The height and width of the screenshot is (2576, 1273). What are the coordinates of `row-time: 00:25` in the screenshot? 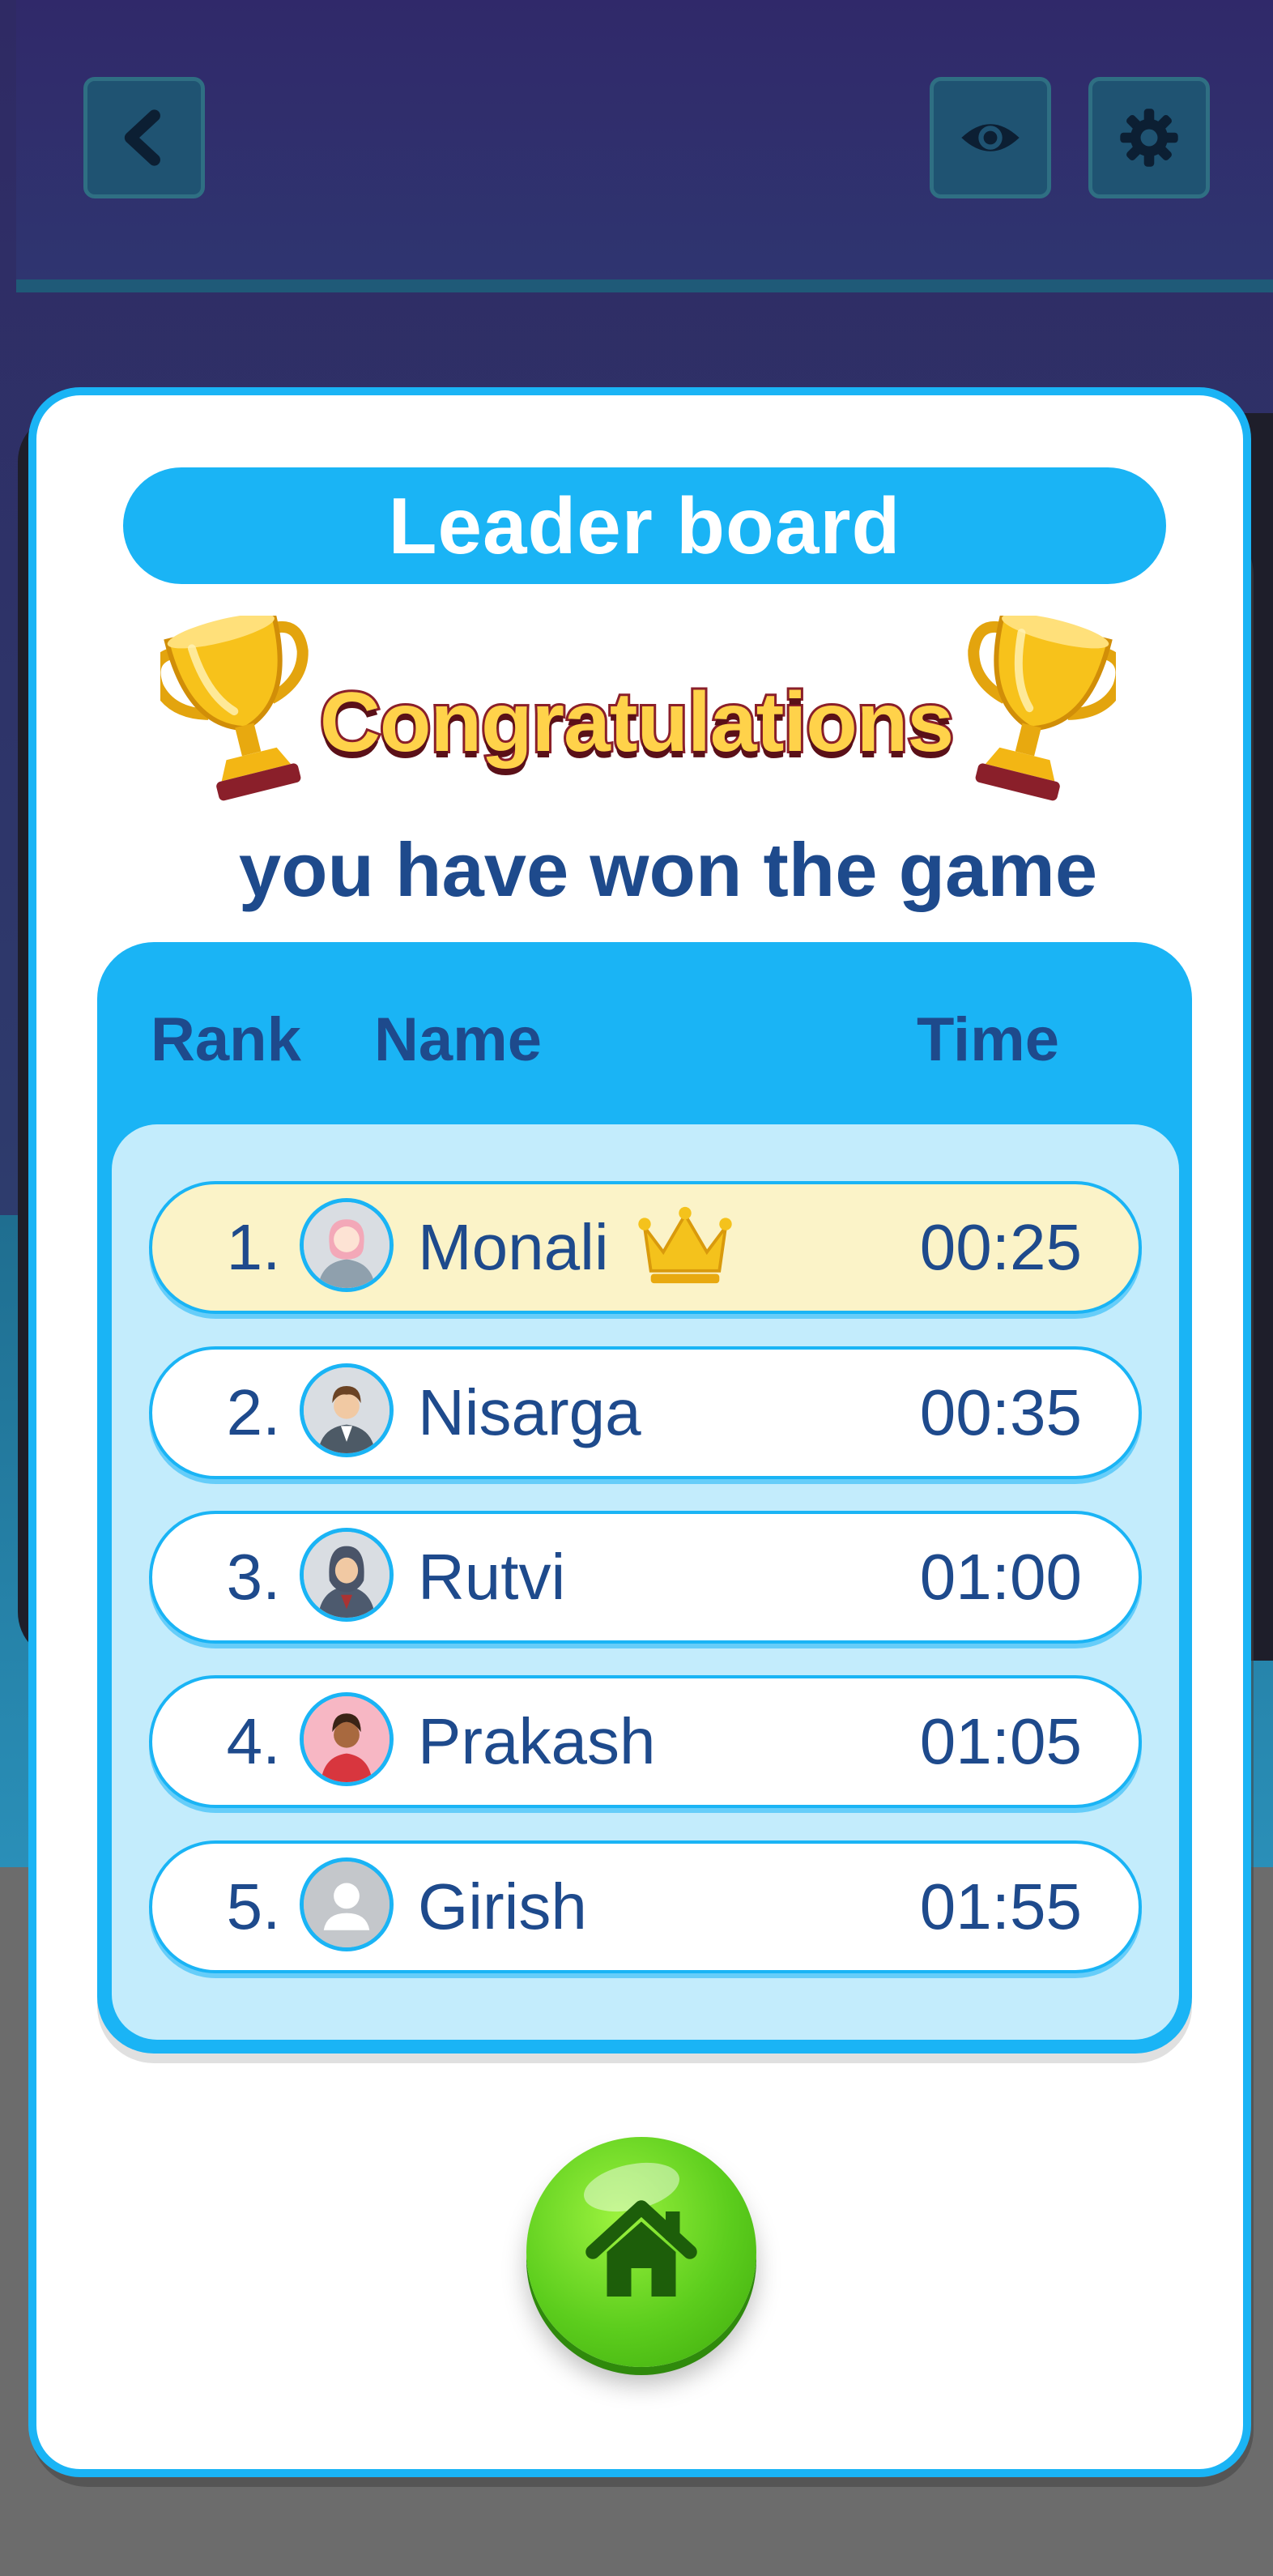 It's located at (1000, 1247).